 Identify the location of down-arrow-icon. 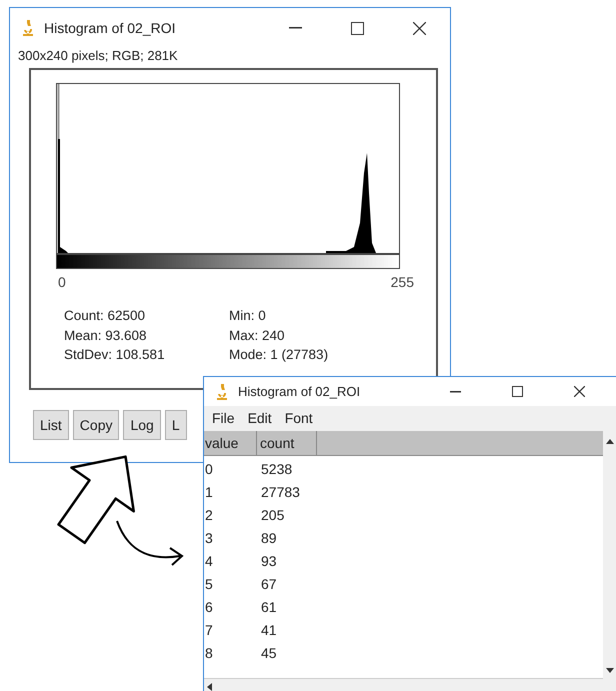
(610, 670).